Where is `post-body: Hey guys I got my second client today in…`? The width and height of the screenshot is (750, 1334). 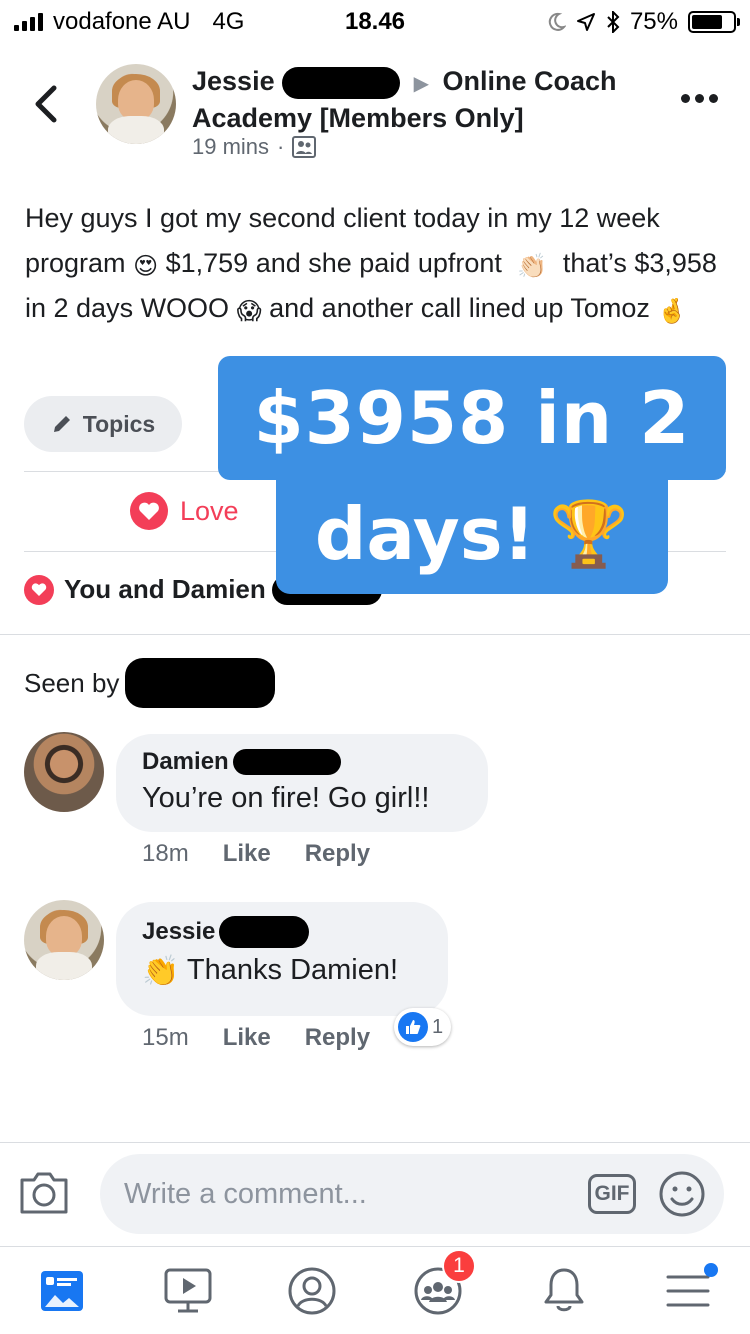
post-body: Hey guys I got my second client today in… is located at coordinates (375, 263).